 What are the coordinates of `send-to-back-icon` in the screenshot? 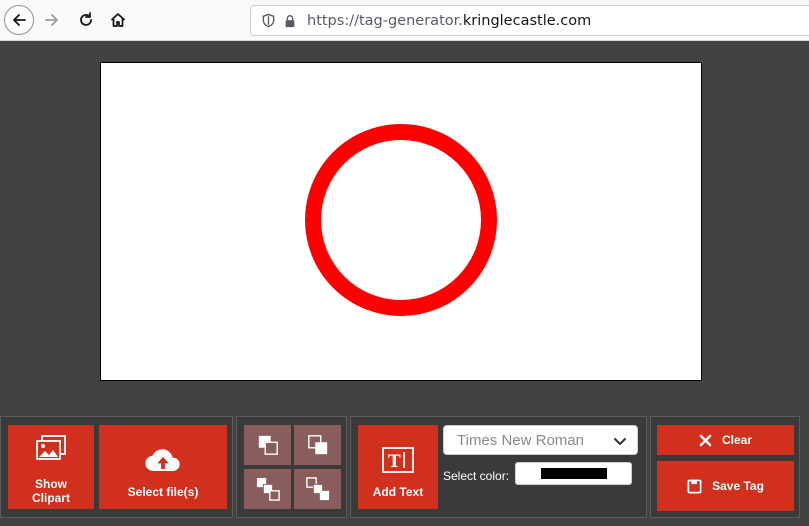 It's located at (317, 489).